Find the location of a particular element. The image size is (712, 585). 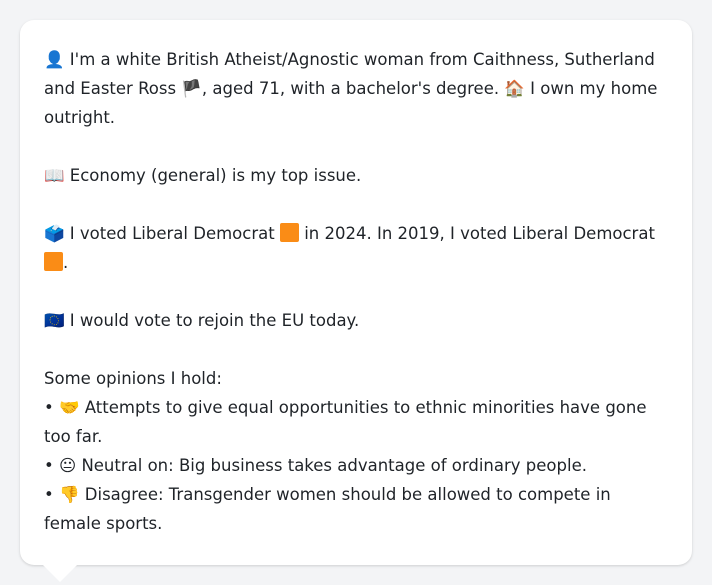

person-icon: 👤 is located at coordinates (54, 59).